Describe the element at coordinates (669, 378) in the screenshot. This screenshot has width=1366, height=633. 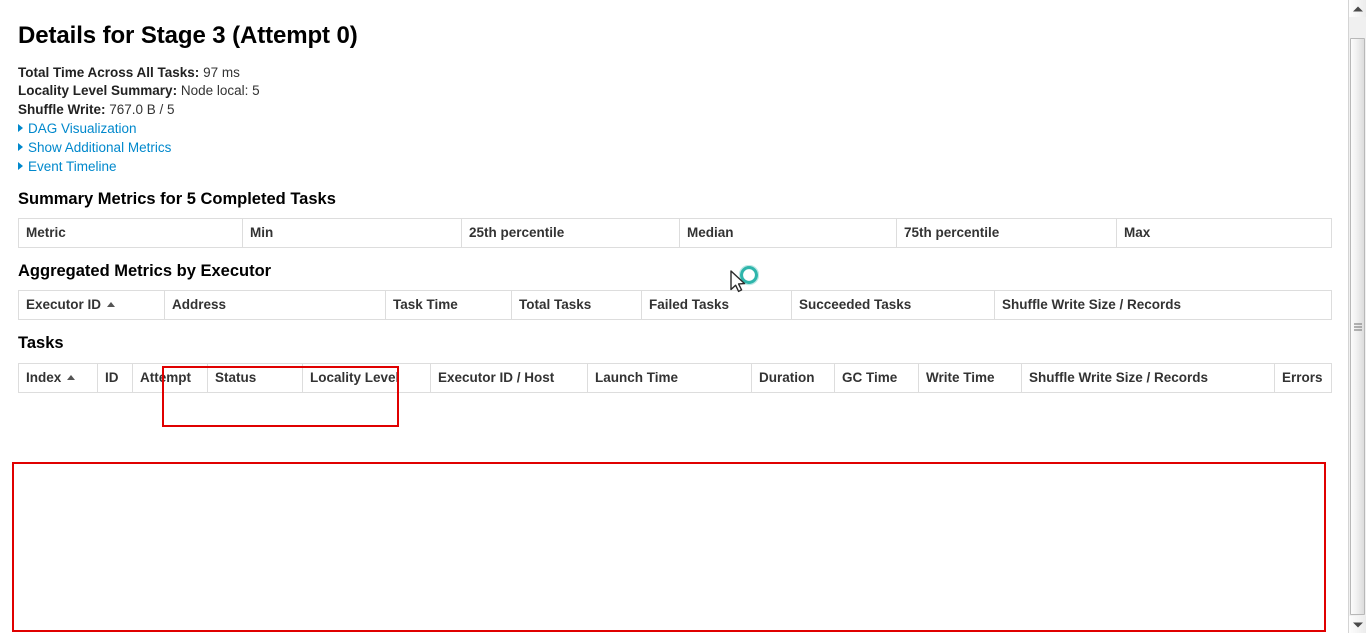
I see `col-launch-time: Launch Time` at that location.